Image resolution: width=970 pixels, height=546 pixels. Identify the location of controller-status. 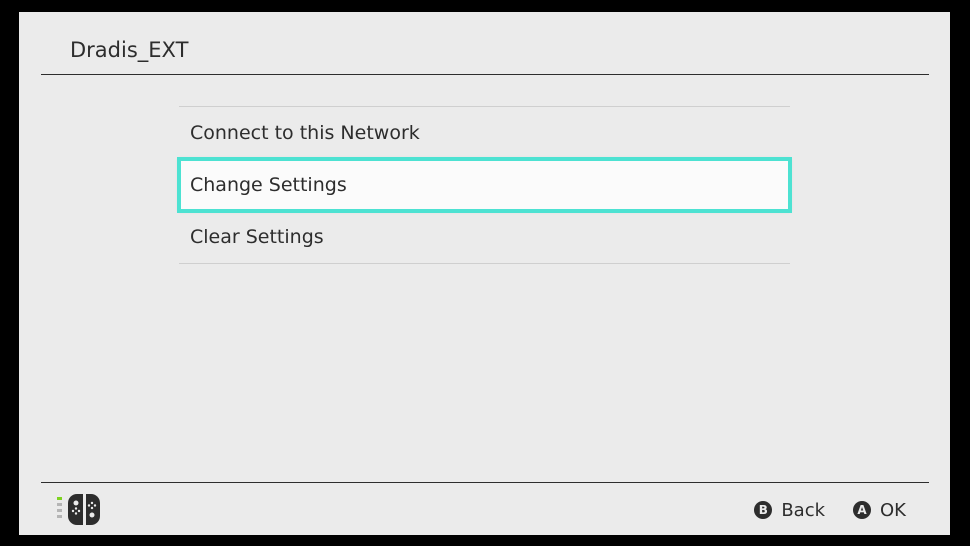
(79, 510).